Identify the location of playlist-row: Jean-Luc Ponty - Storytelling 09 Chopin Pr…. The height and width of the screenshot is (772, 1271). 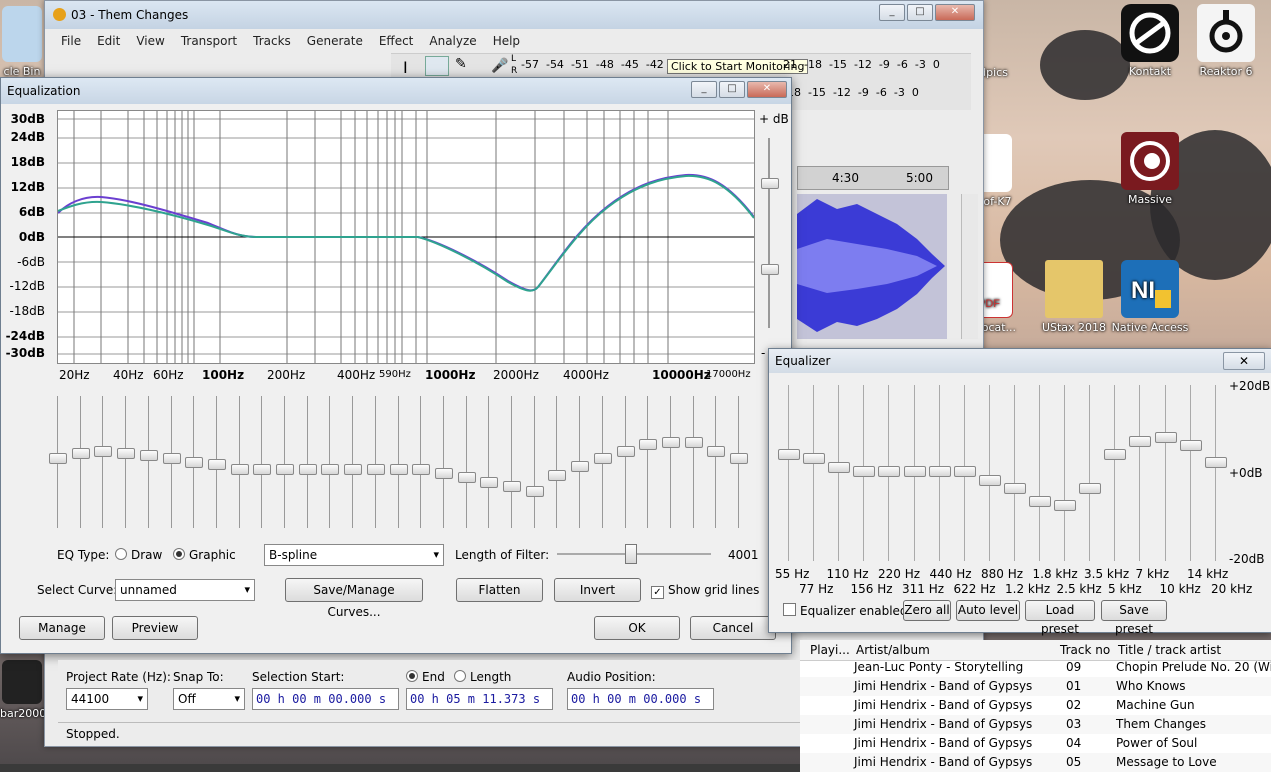
(1035, 667).